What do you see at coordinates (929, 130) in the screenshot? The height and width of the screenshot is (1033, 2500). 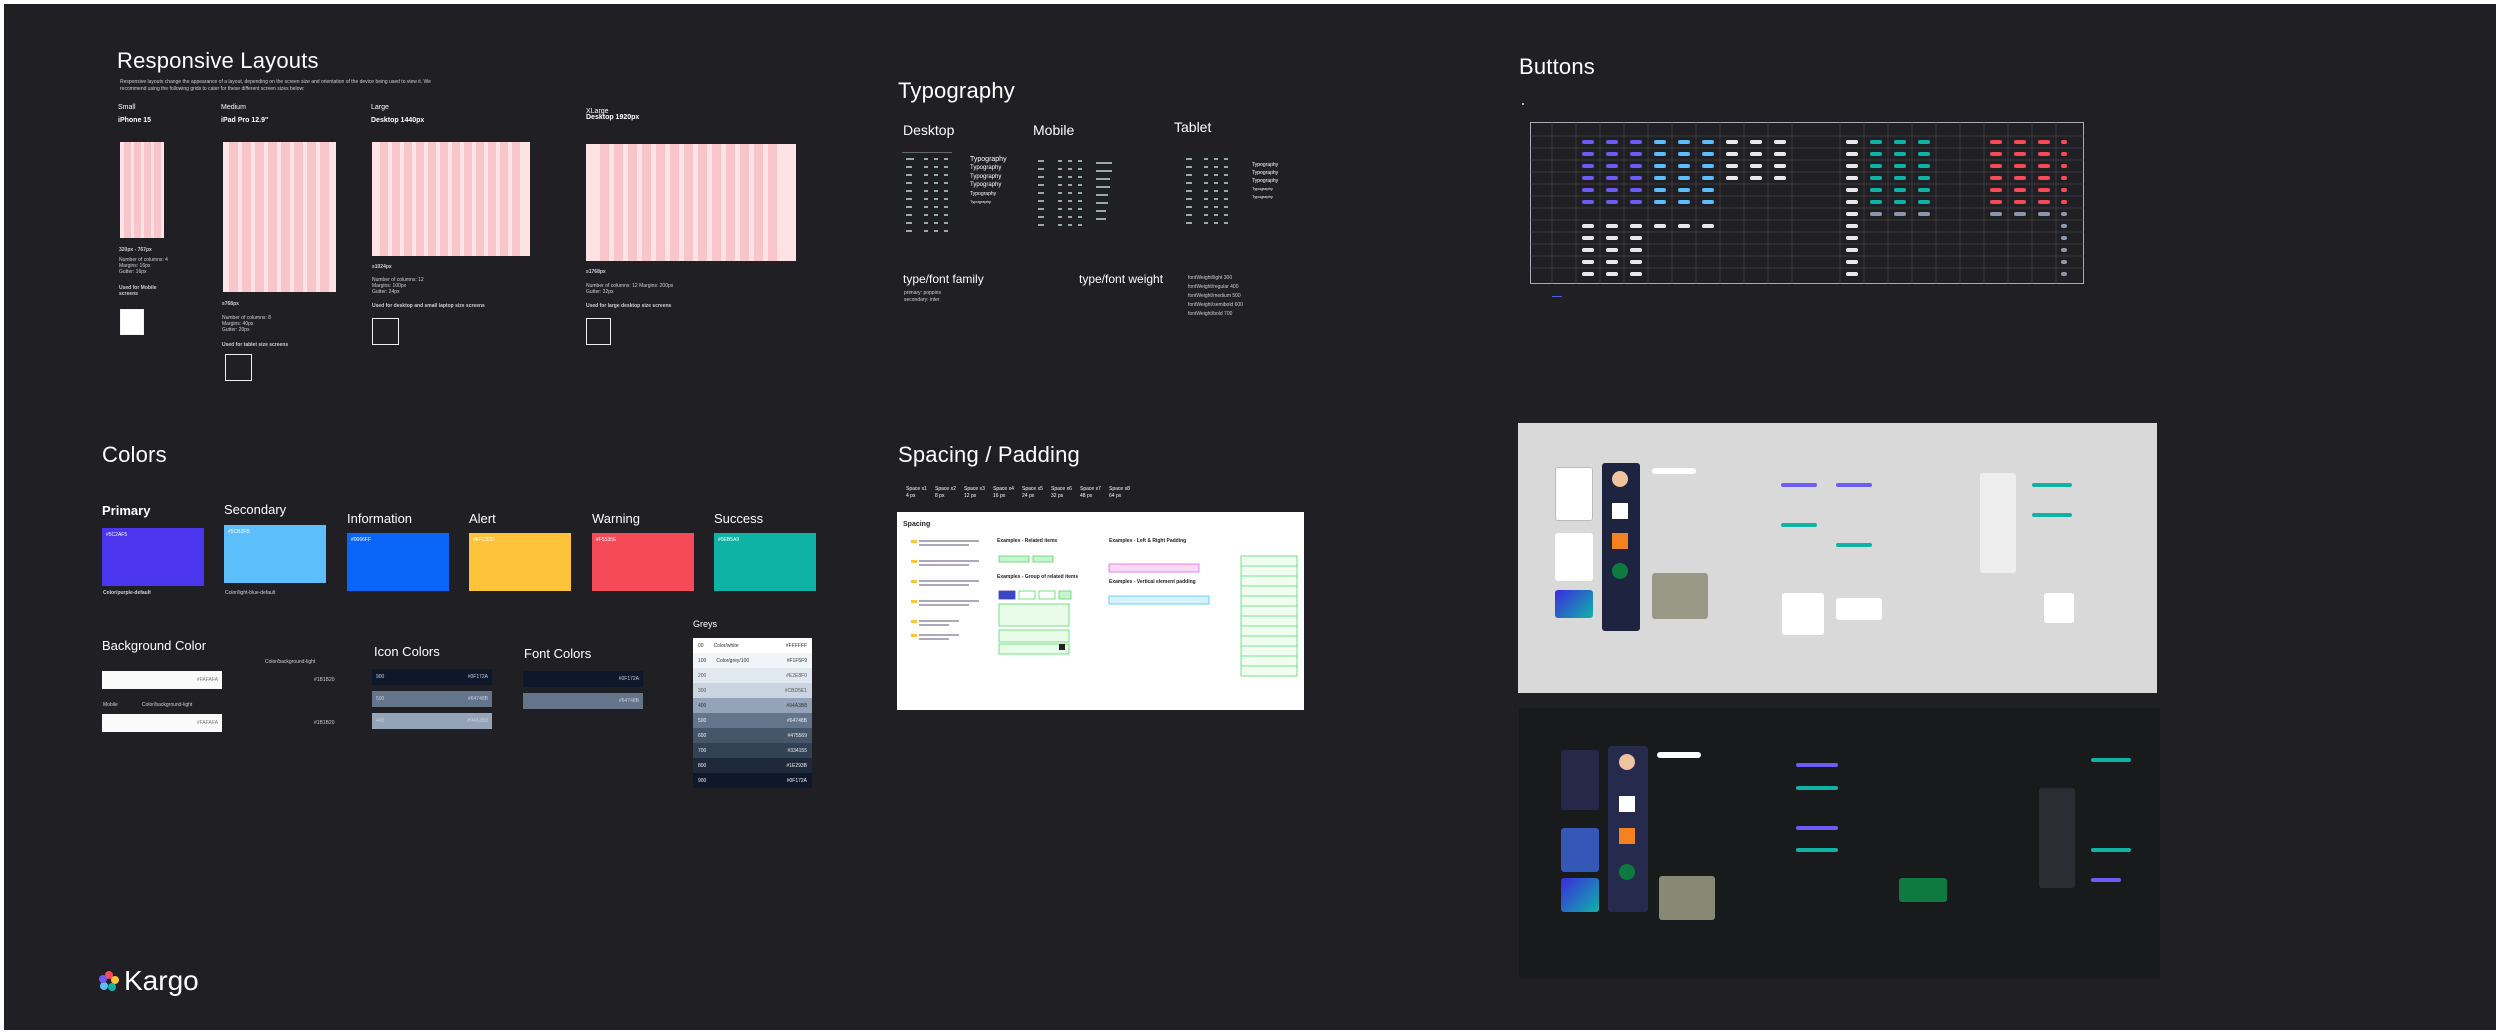 I see `typography-desktop-label: Desktop` at bounding box center [929, 130].